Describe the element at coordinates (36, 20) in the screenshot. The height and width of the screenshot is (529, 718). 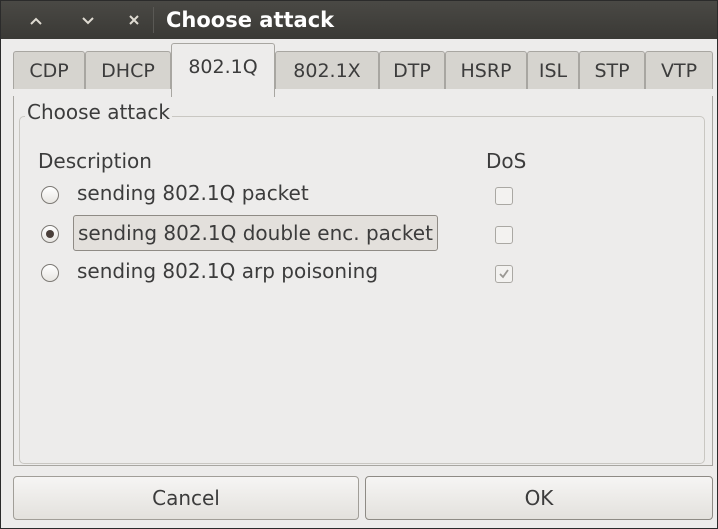
I see `minimize-icon` at that location.